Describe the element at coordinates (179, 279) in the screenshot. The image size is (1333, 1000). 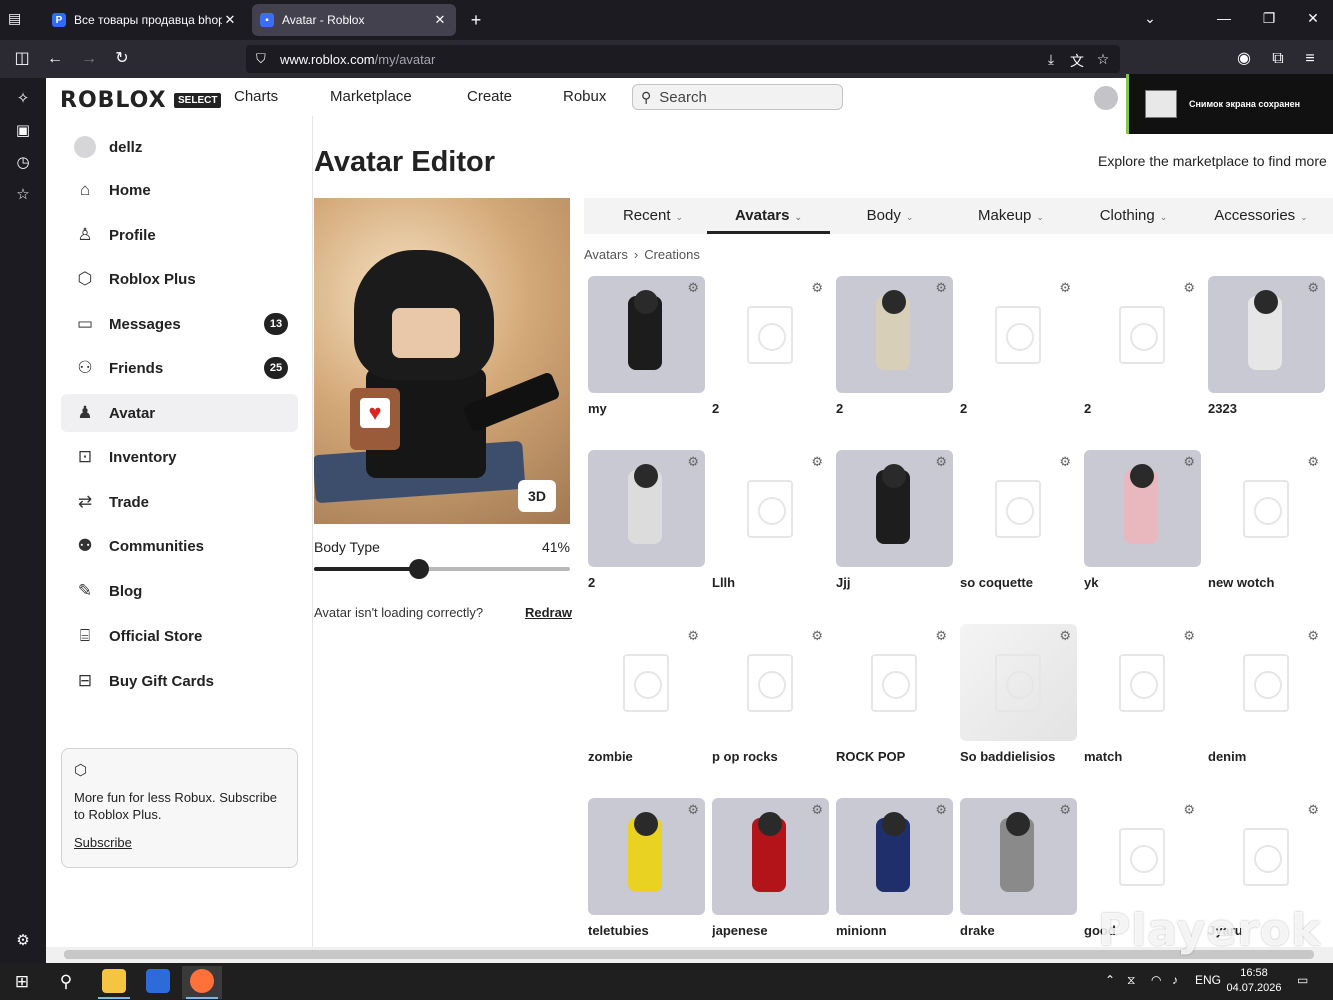
I see `sidebar-item-roblox-plus: ⬡ Roblox Plus` at that location.